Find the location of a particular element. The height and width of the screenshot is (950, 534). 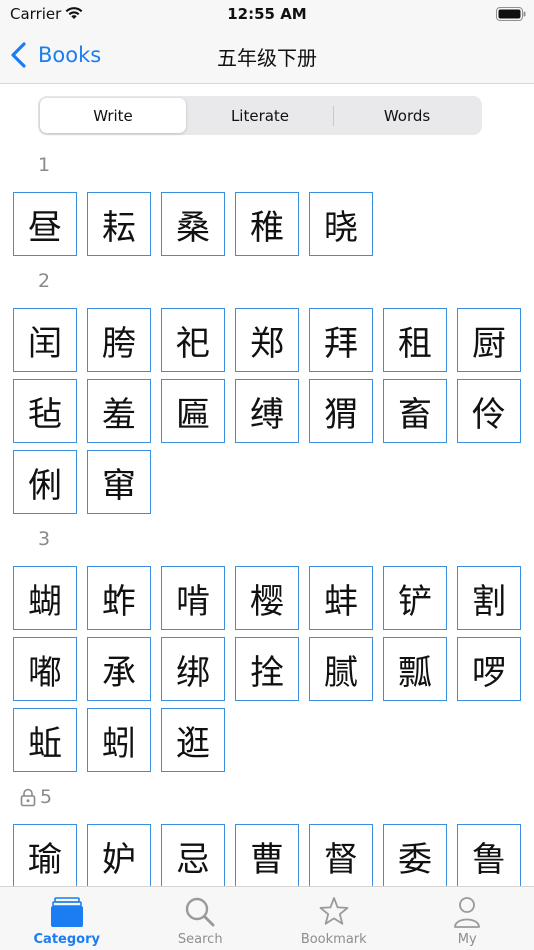

section-1-grid: 昼 耘 桑 稚 晓 is located at coordinates (268, 224).